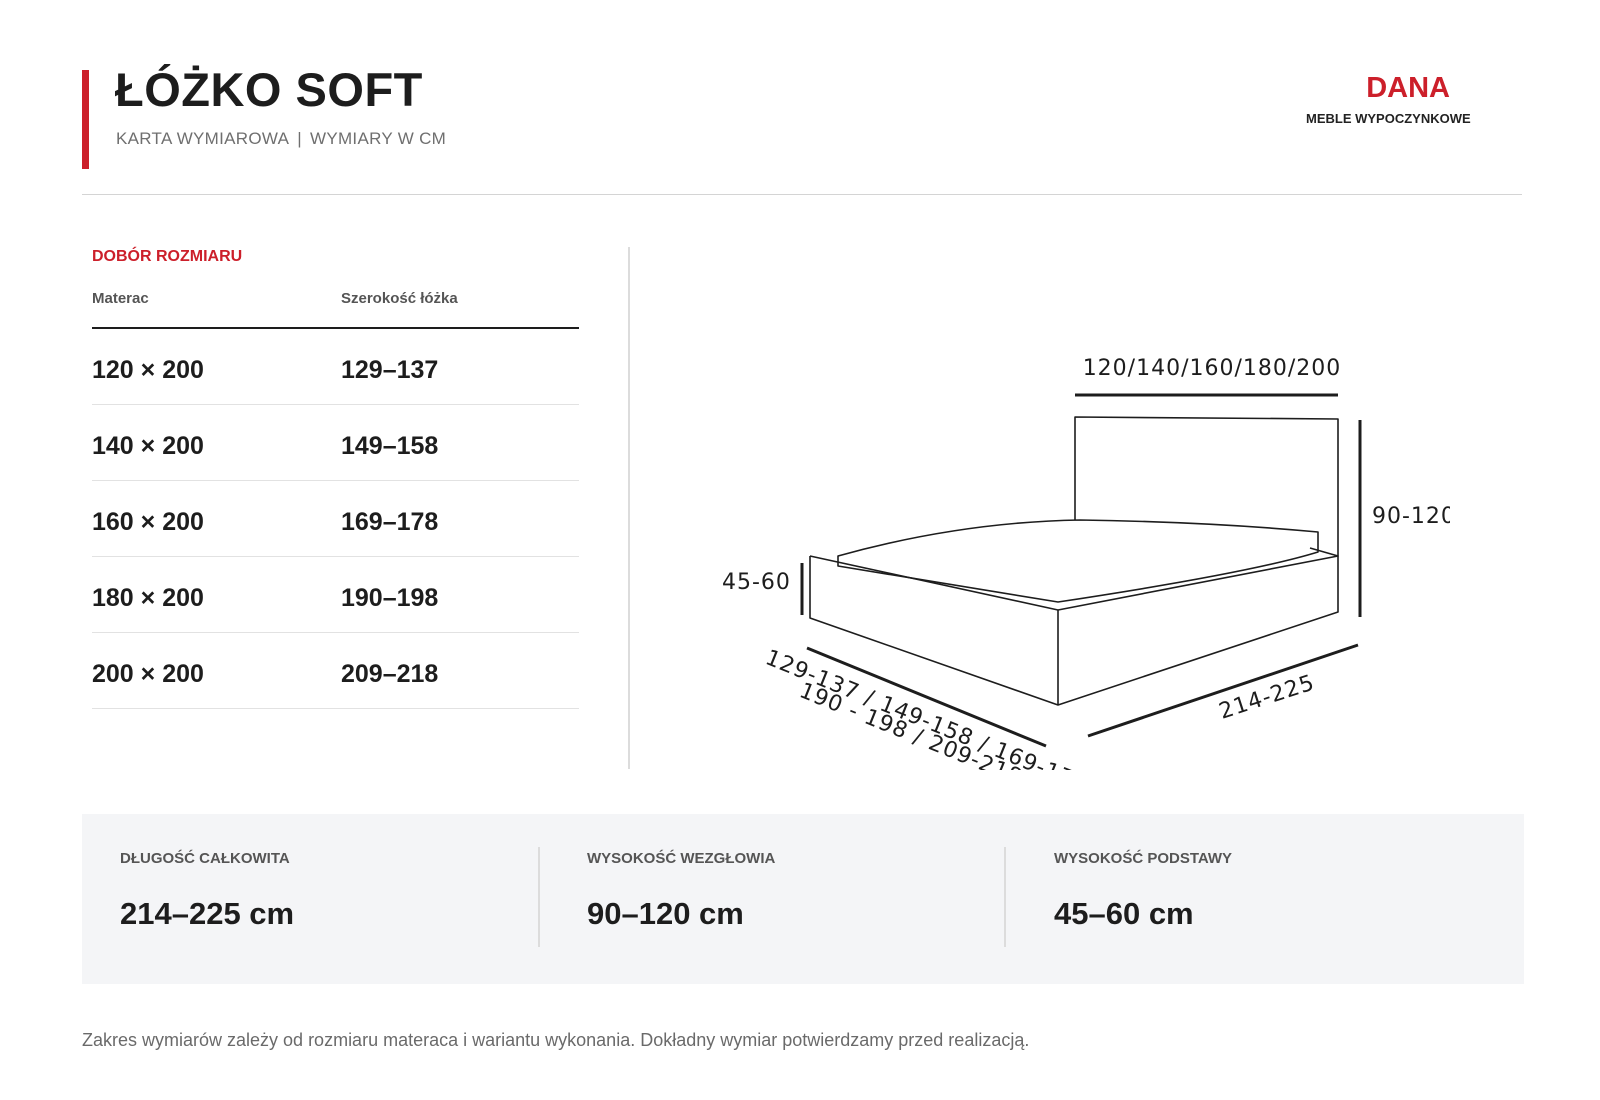  What do you see at coordinates (665, 913) in the screenshot?
I see `spec-value: 90–120 cm` at bounding box center [665, 913].